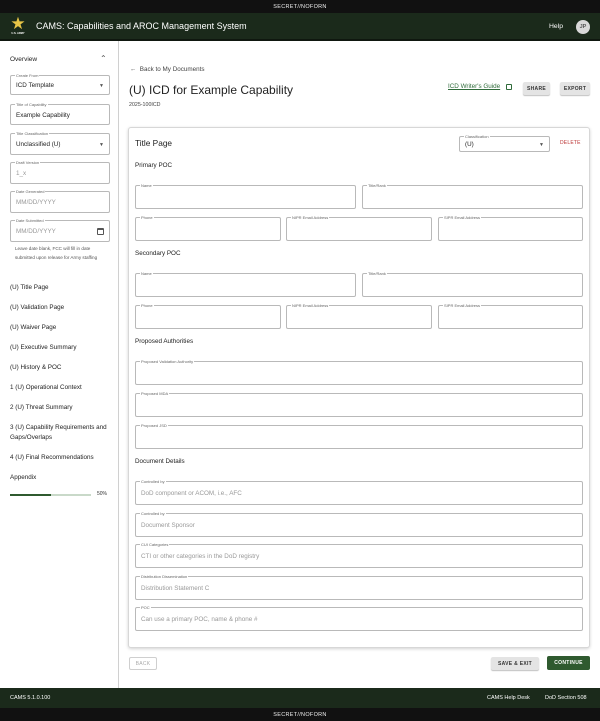 This screenshot has width=600, height=721. What do you see at coordinates (300, 714) in the screenshot?
I see `classification-banner-bottom: SECRET//NOFORN` at bounding box center [300, 714].